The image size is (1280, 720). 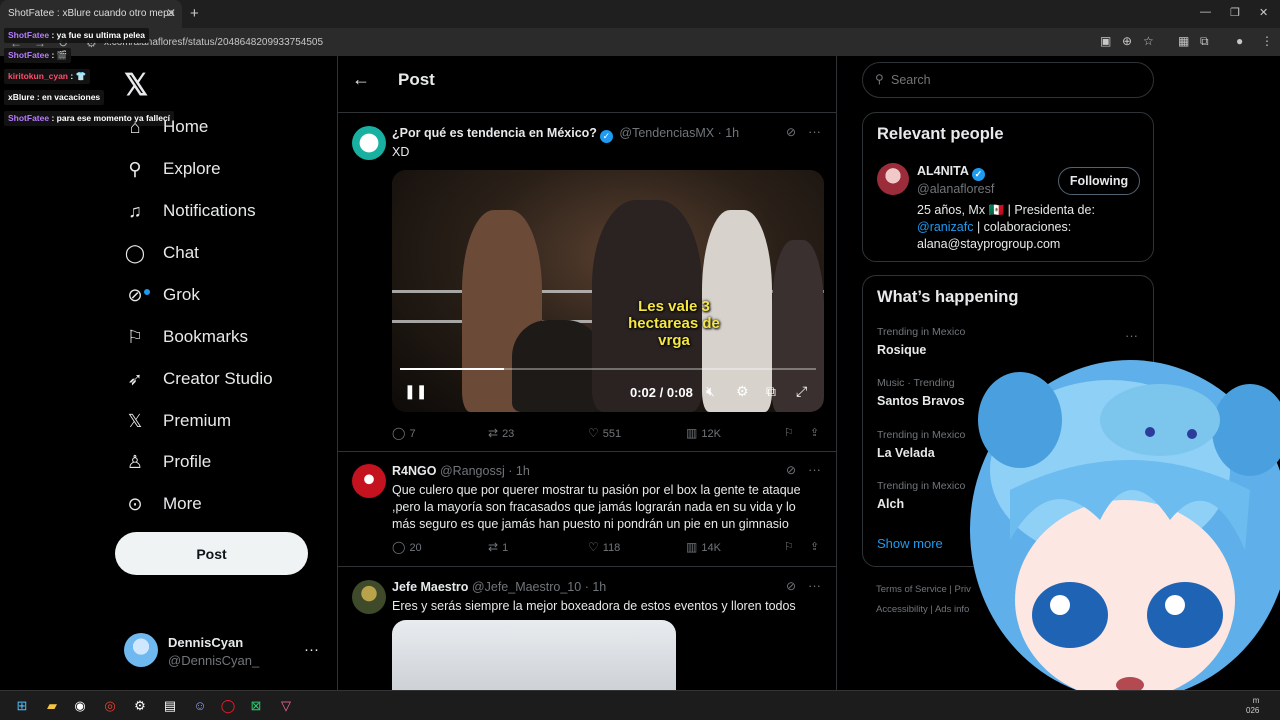 What do you see at coordinates (80, 706) in the screenshot?
I see `obs-icon: ◉` at bounding box center [80, 706].